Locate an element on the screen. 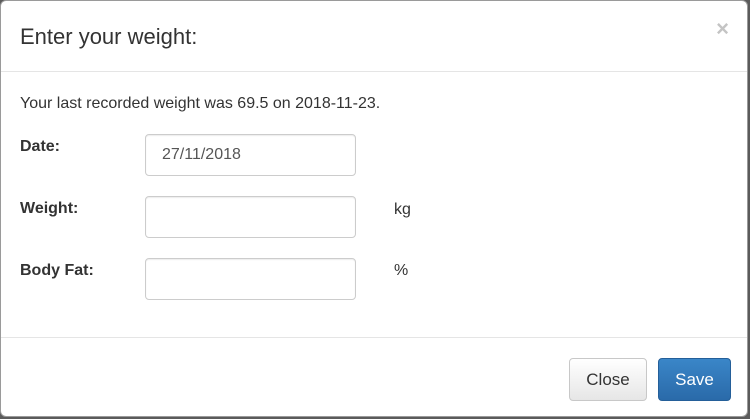 The height and width of the screenshot is (419, 750). dialog-title: Enter your weight: is located at coordinates (109, 36).